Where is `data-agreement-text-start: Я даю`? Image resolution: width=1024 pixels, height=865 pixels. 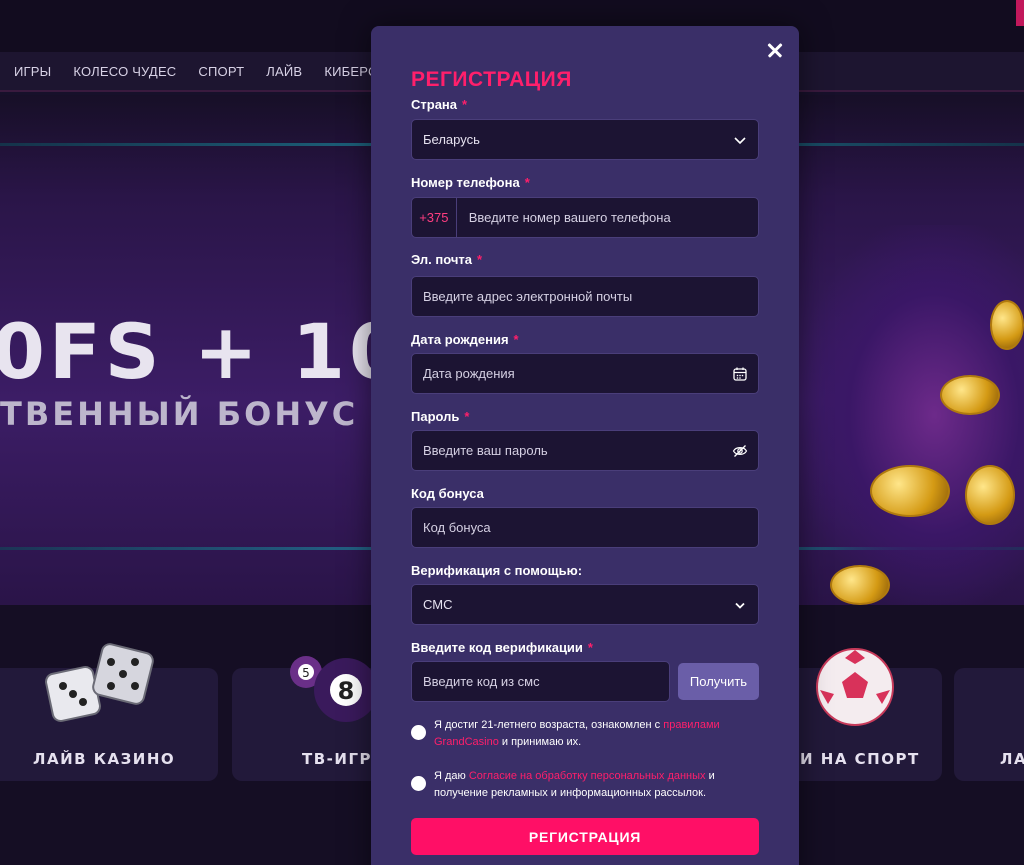 data-agreement-text-start: Я даю is located at coordinates (451, 776).